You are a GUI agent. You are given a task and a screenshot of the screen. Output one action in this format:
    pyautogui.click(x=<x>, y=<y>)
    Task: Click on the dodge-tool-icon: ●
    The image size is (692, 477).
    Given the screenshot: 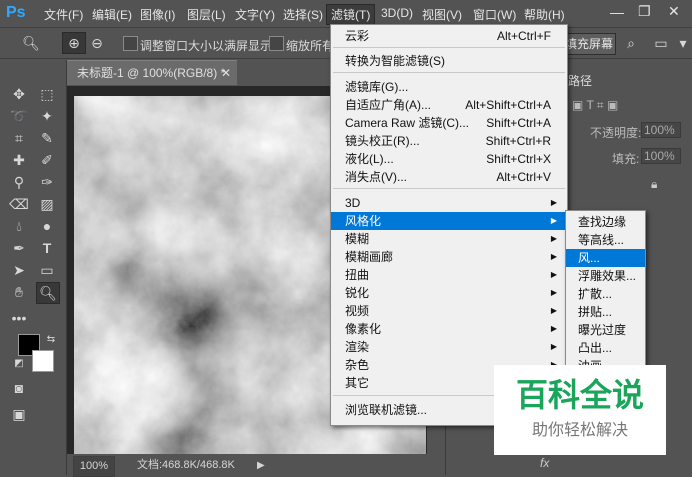 What is the action you would take?
    pyautogui.click(x=47, y=226)
    